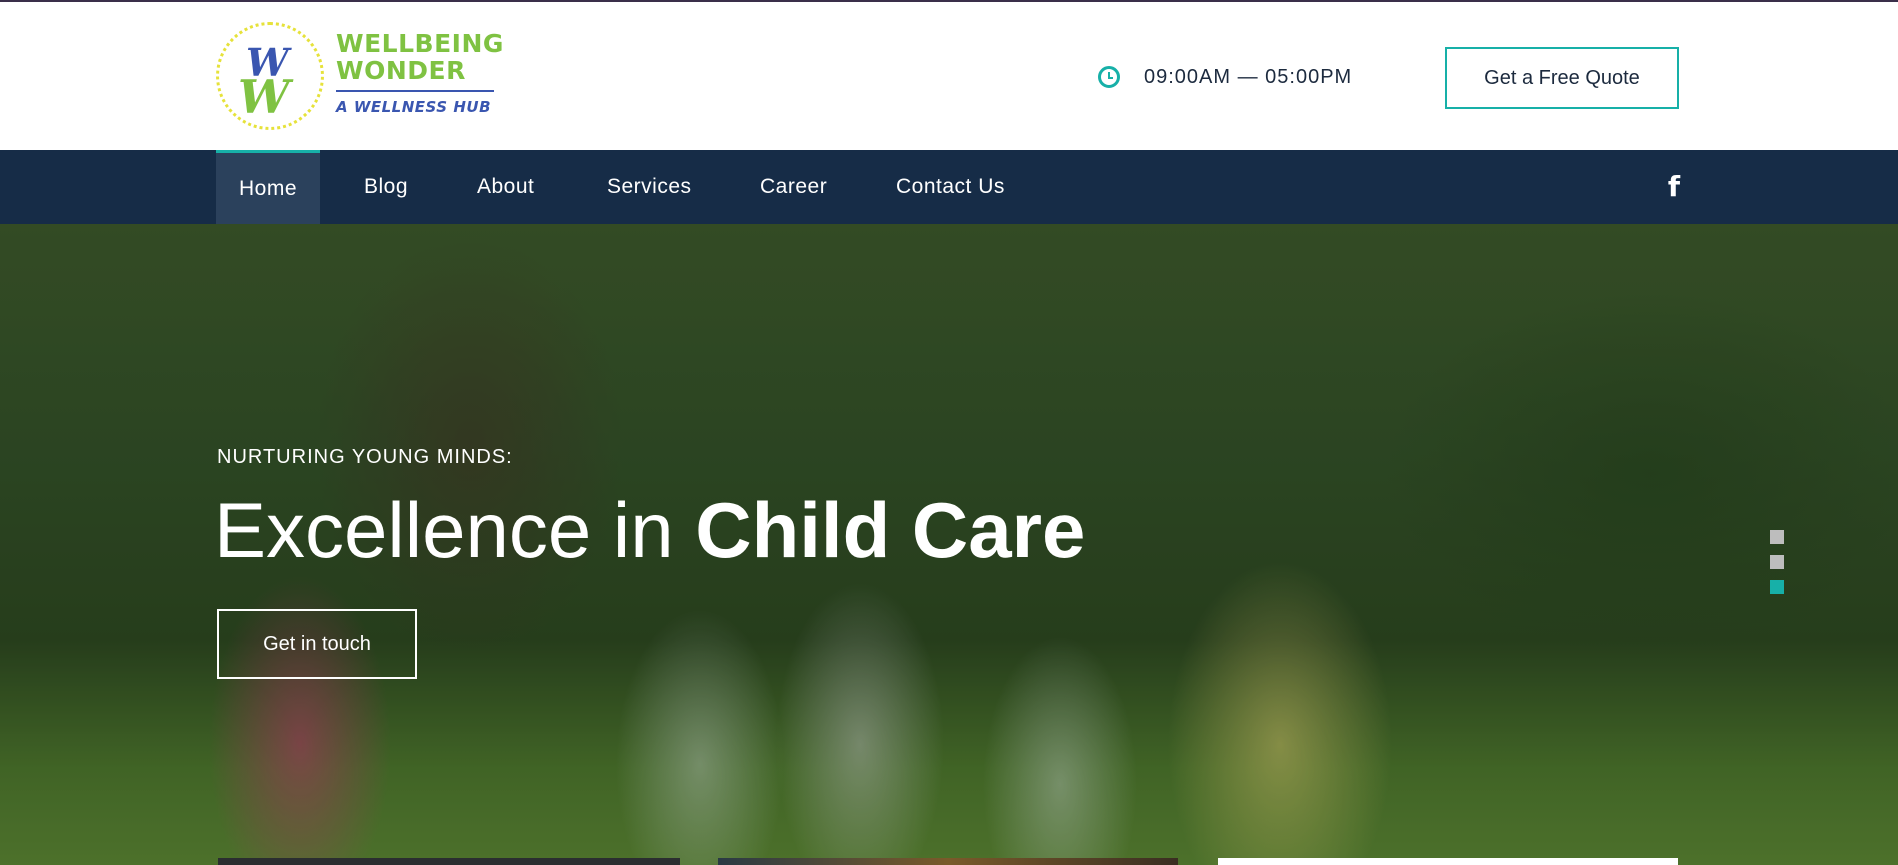 This screenshot has width=1898, height=865. What do you see at coordinates (1562, 78) in the screenshot?
I see `free-quote-button: Get a Free Quote` at bounding box center [1562, 78].